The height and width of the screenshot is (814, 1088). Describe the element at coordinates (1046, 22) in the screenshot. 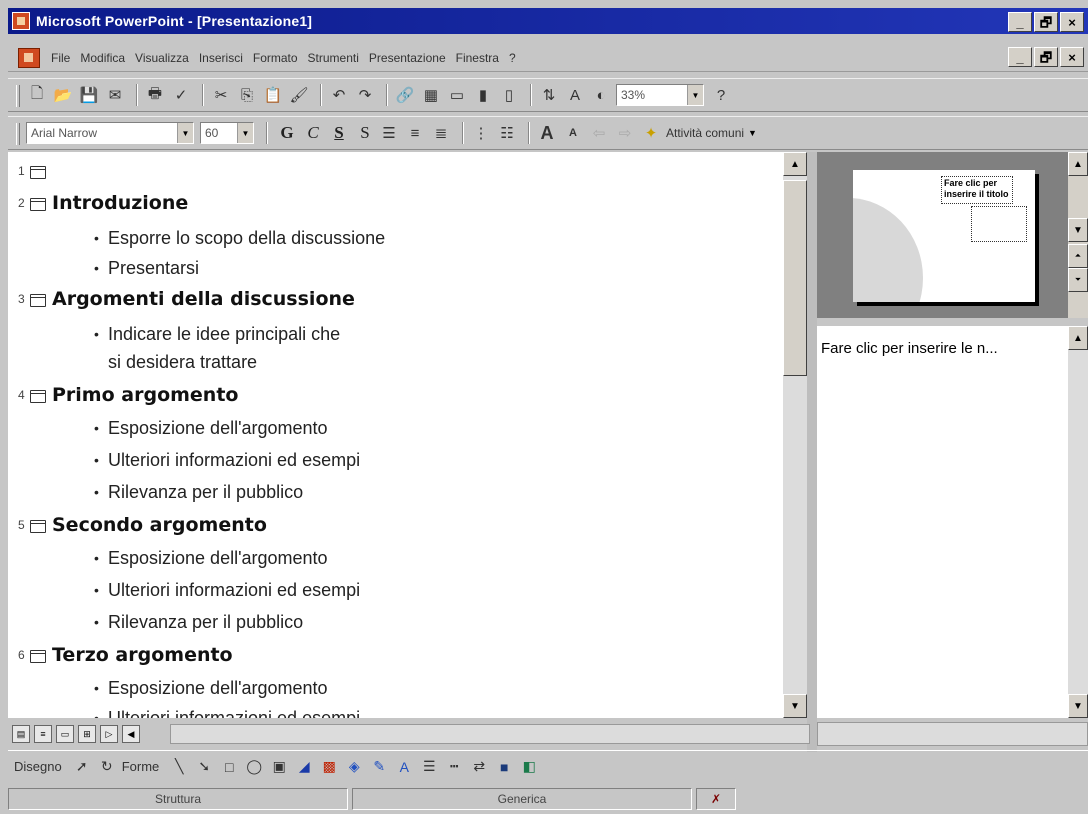

I see `restore-button: 🗗` at that location.